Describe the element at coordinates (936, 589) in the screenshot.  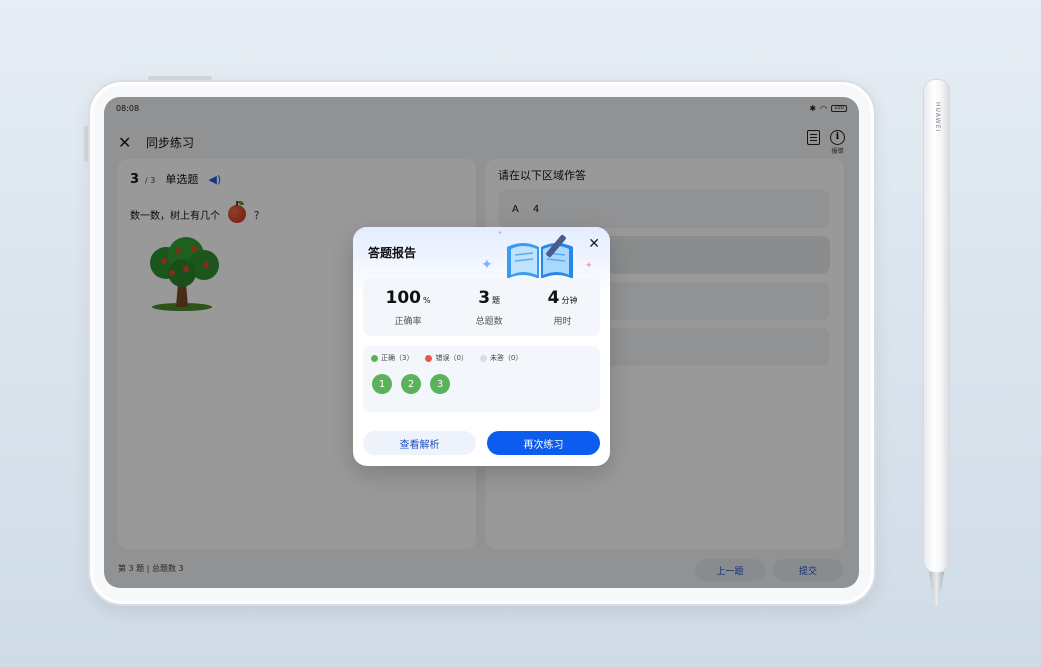
I see `stylus-tip` at that location.